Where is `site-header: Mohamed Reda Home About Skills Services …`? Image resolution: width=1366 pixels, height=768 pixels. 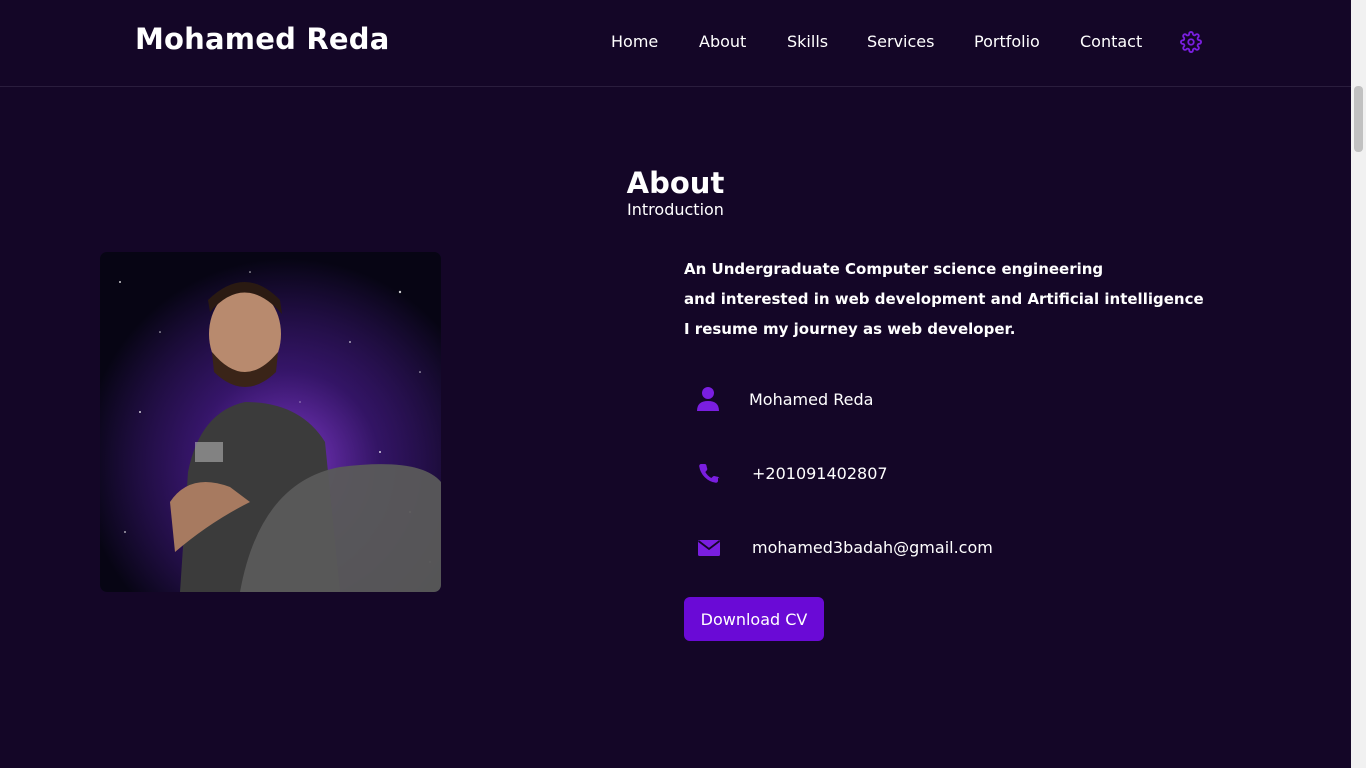 site-header: Mohamed Reda Home About Skills Services … is located at coordinates (675, 43).